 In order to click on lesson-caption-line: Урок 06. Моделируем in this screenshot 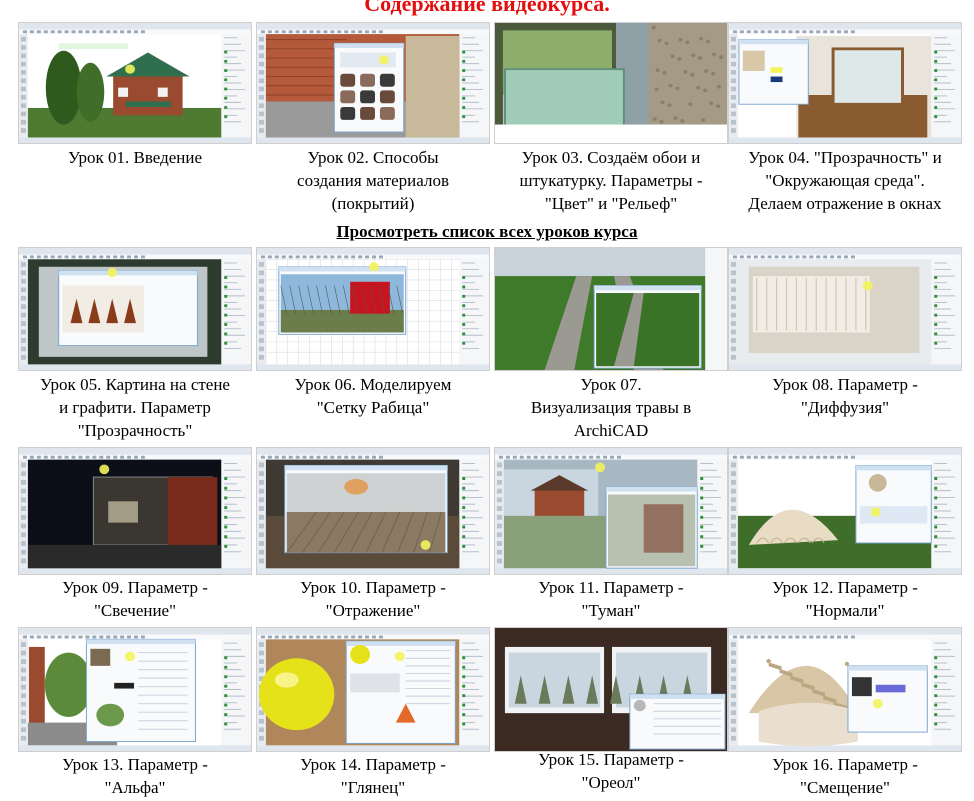, I will do `click(373, 384)`.